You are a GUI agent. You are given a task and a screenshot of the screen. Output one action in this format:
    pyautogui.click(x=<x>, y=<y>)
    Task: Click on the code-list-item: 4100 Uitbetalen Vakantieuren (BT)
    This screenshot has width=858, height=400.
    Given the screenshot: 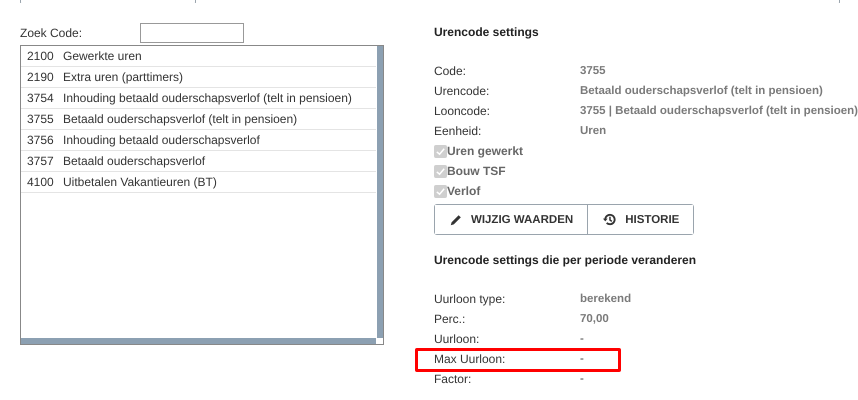 What is the action you would take?
    pyautogui.click(x=198, y=182)
    